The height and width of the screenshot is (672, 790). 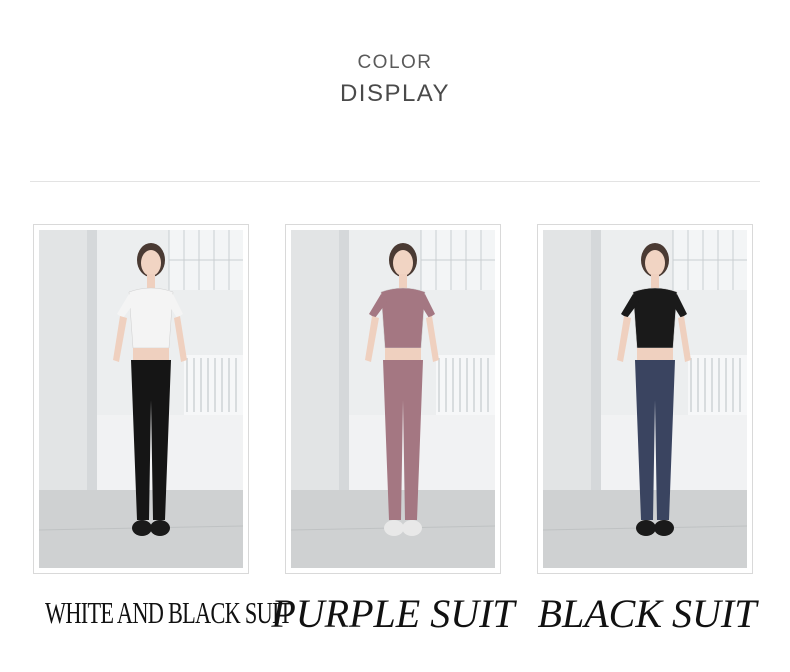 I want to click on section-title-top: COLOR, so click(x=395, y=62).